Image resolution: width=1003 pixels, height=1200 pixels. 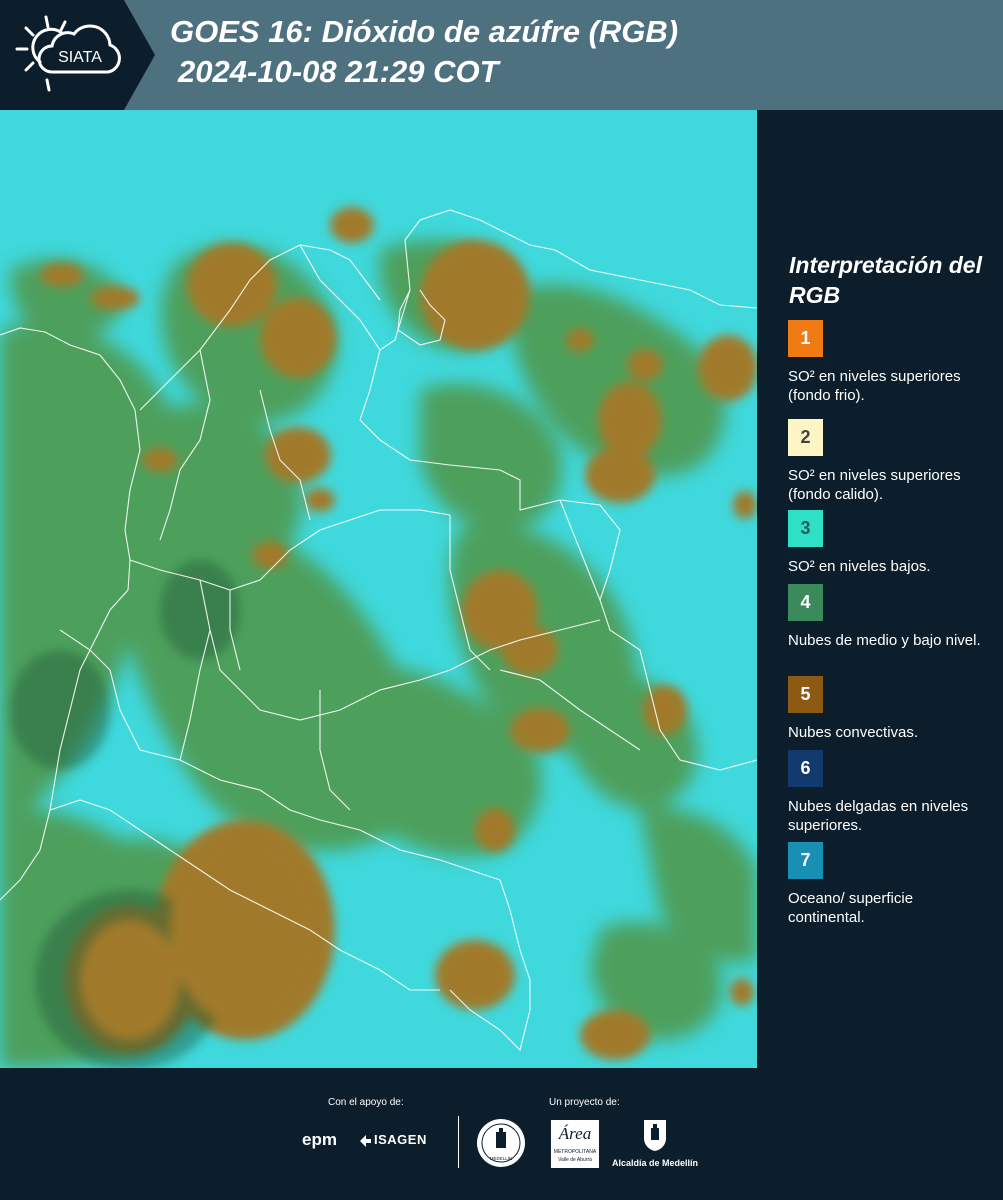 What do you see at coordinates (890, 543) in the screenshot?
I see `legend-item-3: 3 SO² en niveles bajos.` at bounding box center [890, 543].